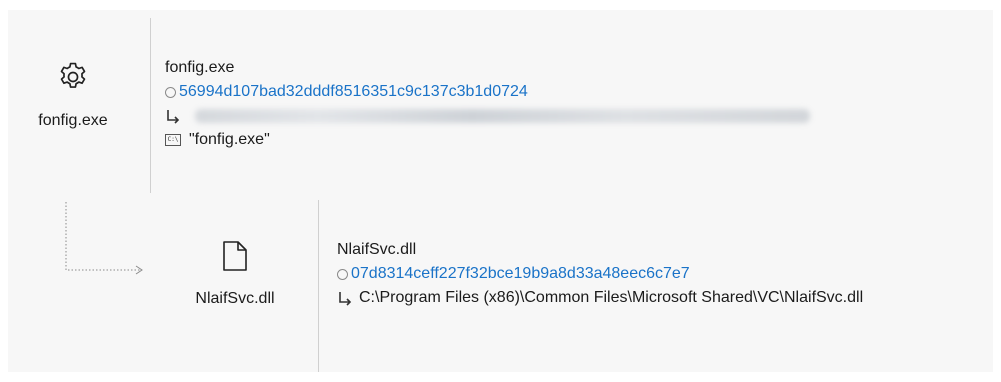 The width and height of the screenshot is (1001, 382). What do you see at coordinates (229, 139) in the screenshot?
I see `process-command-line: "fonfig.exe"` at bounding box center [229, 139].